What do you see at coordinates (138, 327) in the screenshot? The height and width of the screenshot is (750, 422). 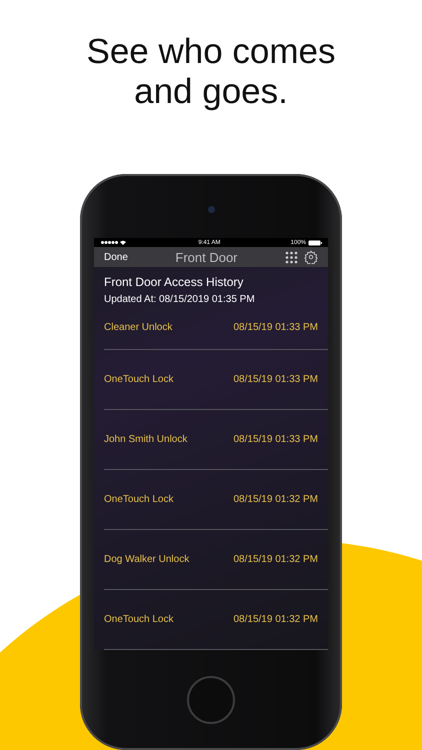 I see `event-name: Cleaner Unlock` at bounding box center [138, 327].